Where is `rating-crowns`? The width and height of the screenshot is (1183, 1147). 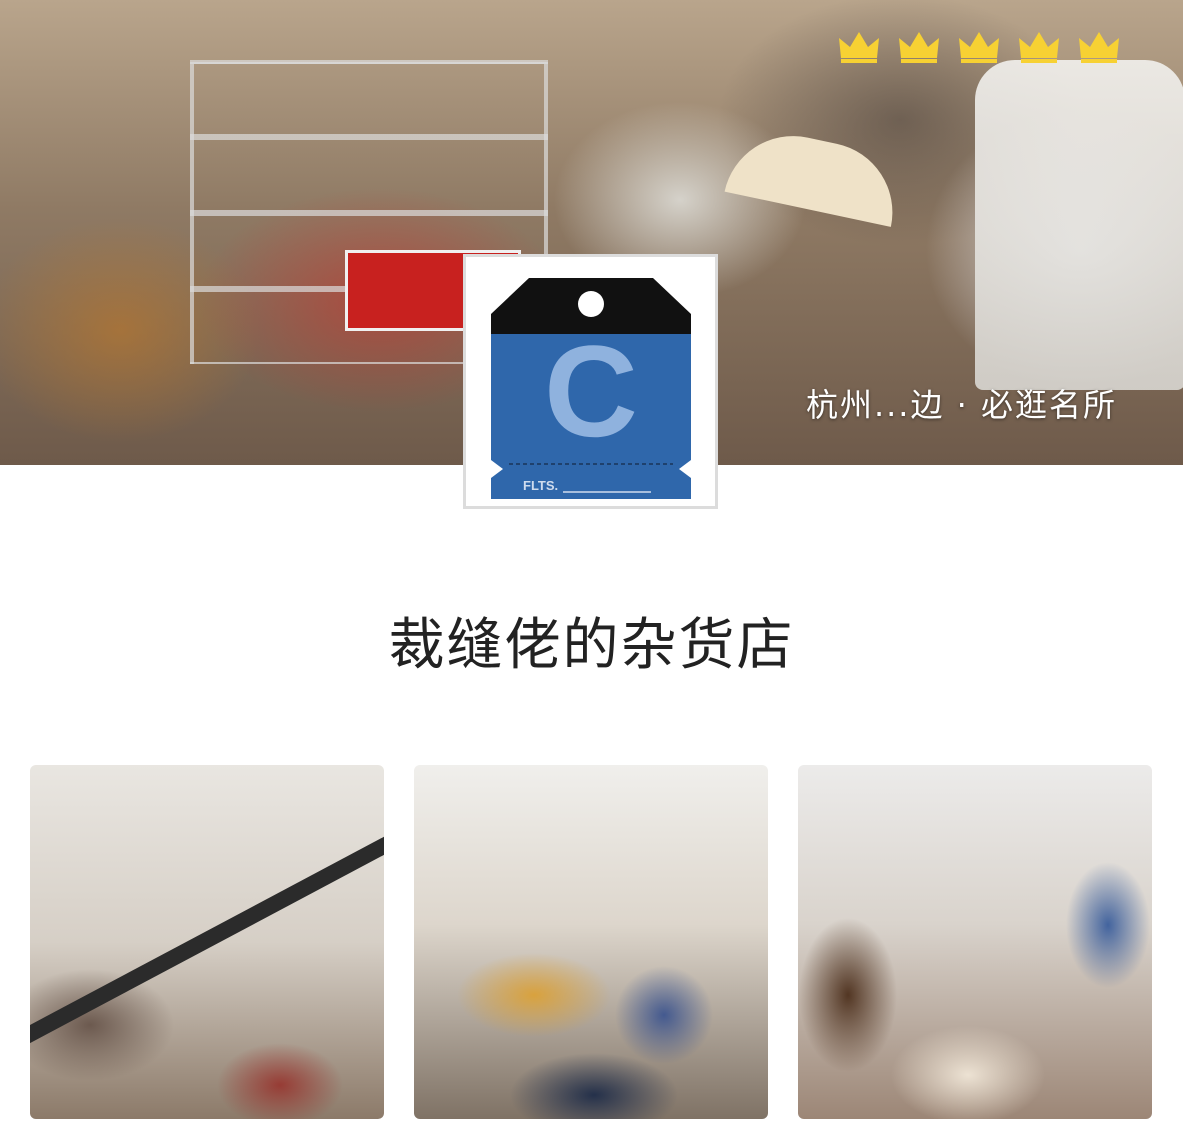 rating-crowns is located at coordinates (979, 47).